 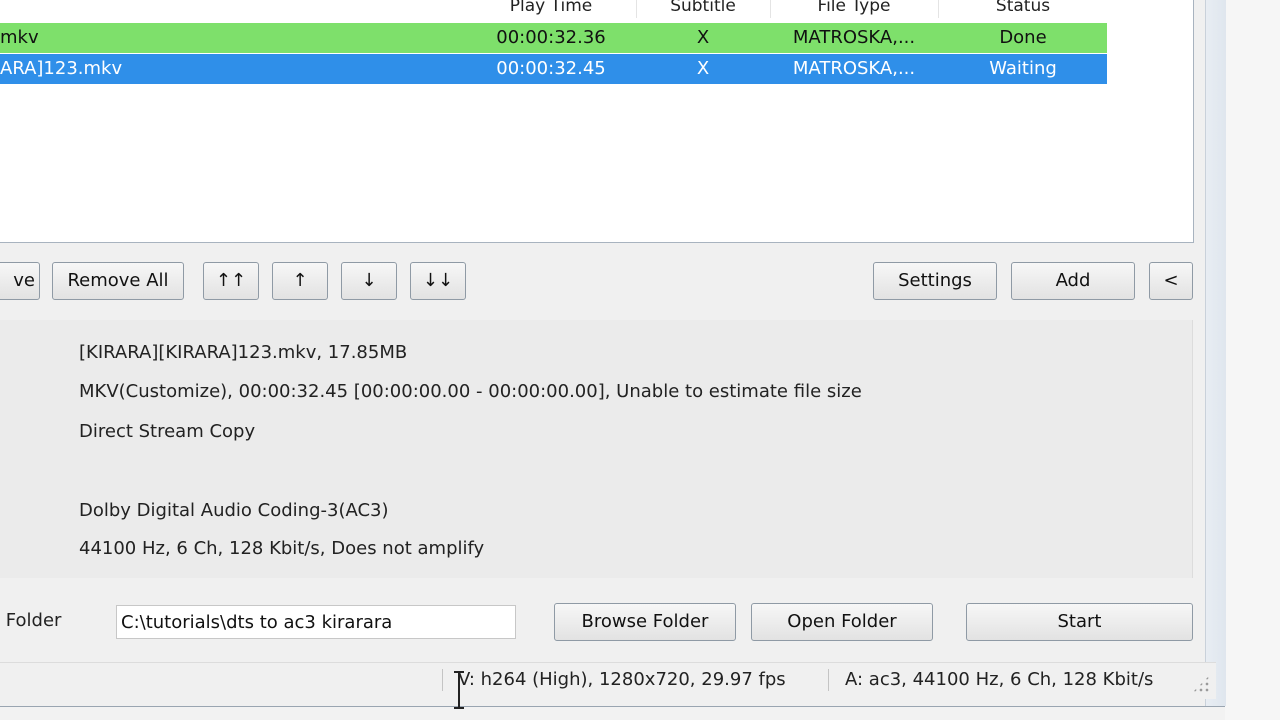 What do you see at coordinates (438, 281) in the screenshot?
I see `move-to-bottom-button: ↓↓` at bounding box center [438, 281].